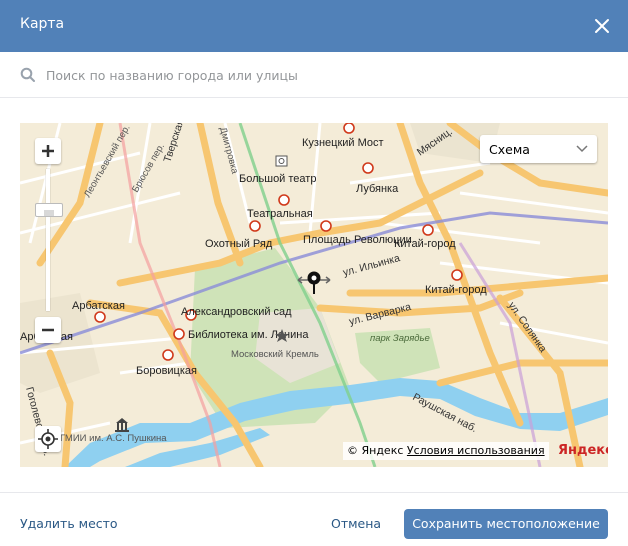 Image resolution: width=628 pixels, height=546 pixels. Describe the element at coordinates (281, 161) in the screenshot. I see `theater-icon` at that location.